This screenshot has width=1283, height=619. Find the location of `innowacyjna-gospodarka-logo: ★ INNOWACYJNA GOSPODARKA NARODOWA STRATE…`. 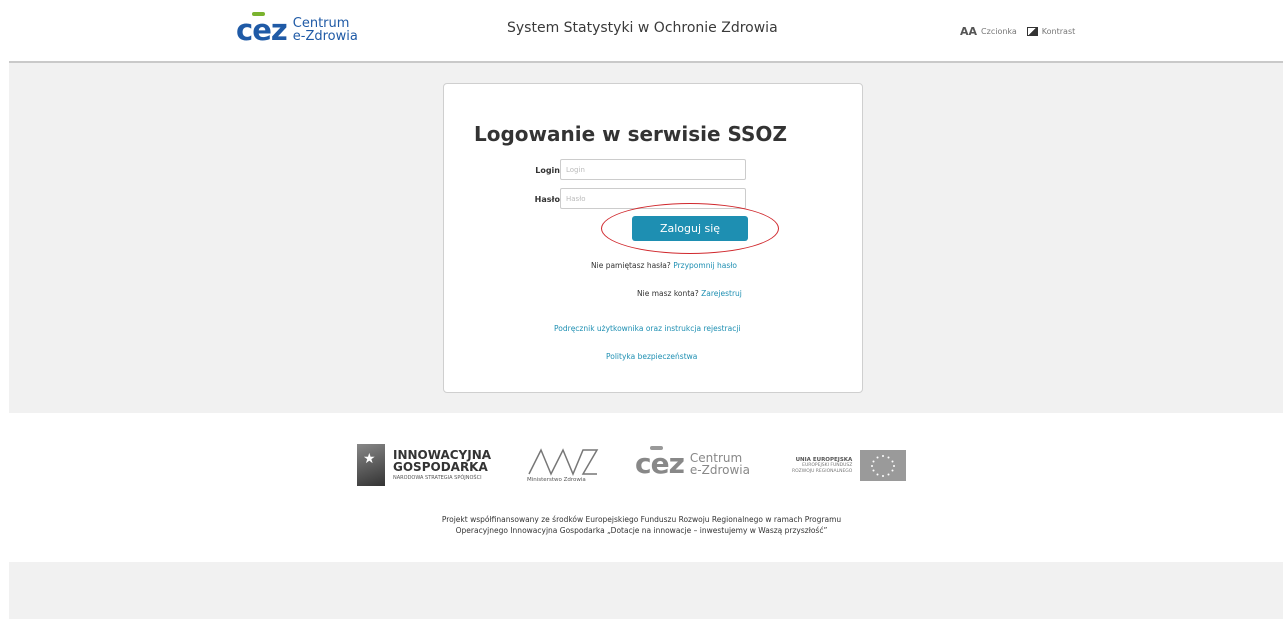

innowacyjna-gospodarka-logo: ★ INNOWACYJNA GOSPODARKA NARODOWA STRATE… is located at coordinates (424, 465).